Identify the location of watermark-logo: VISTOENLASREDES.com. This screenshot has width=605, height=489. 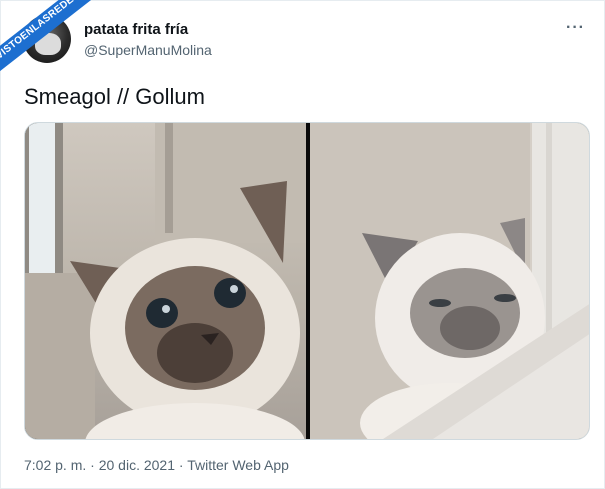
(50, 40).